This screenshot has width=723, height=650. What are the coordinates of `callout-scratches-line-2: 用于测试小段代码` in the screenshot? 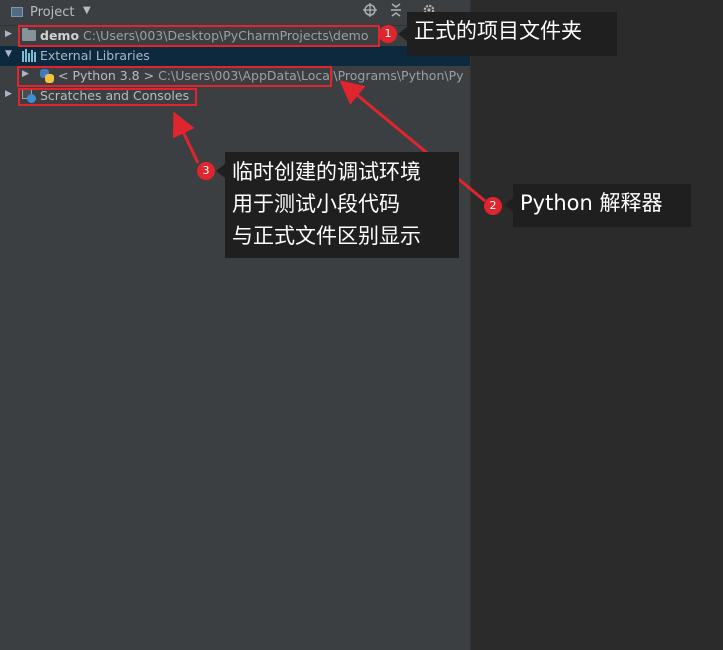 It's located at (316, 204).